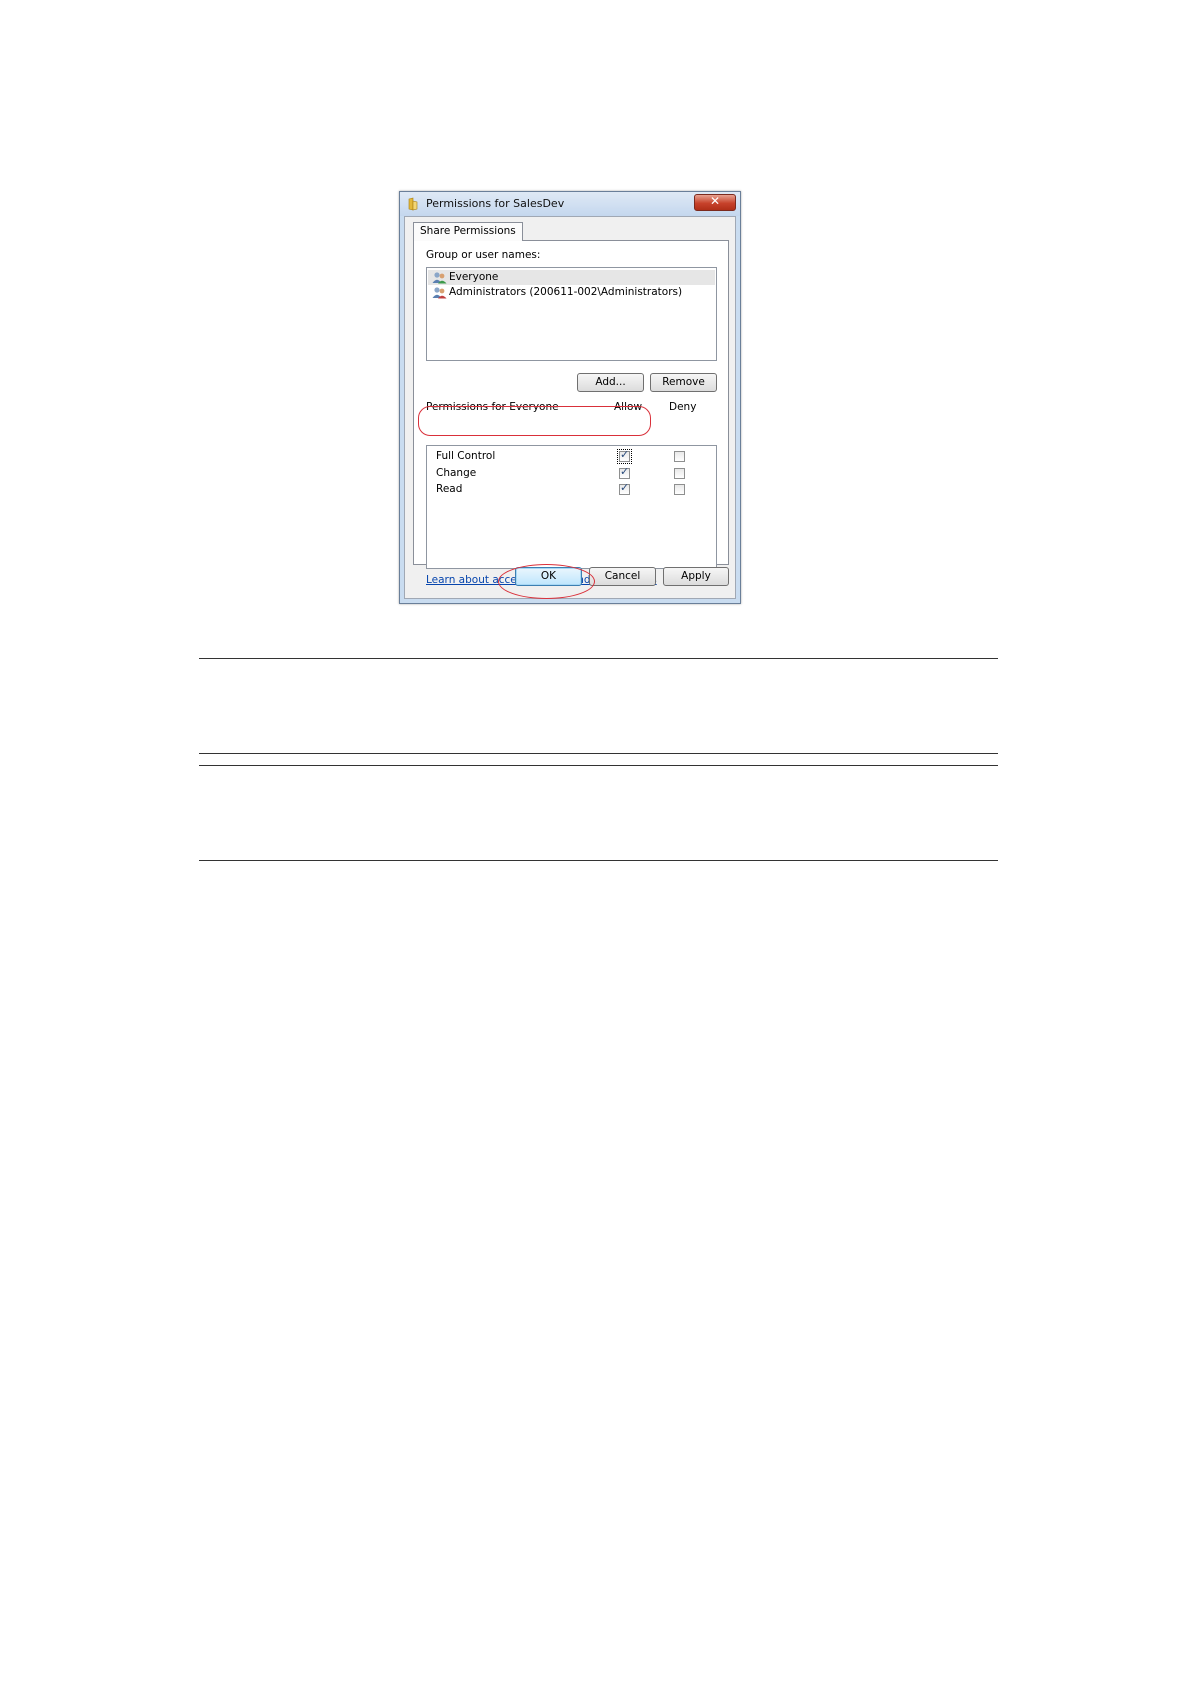 The width and height of the screenshot is (1190, 1684). What do you see at coordinates (466, 456) in the screenshot?
I see `permission-name-full-control: Full Control` at bounding box center [466, 456].